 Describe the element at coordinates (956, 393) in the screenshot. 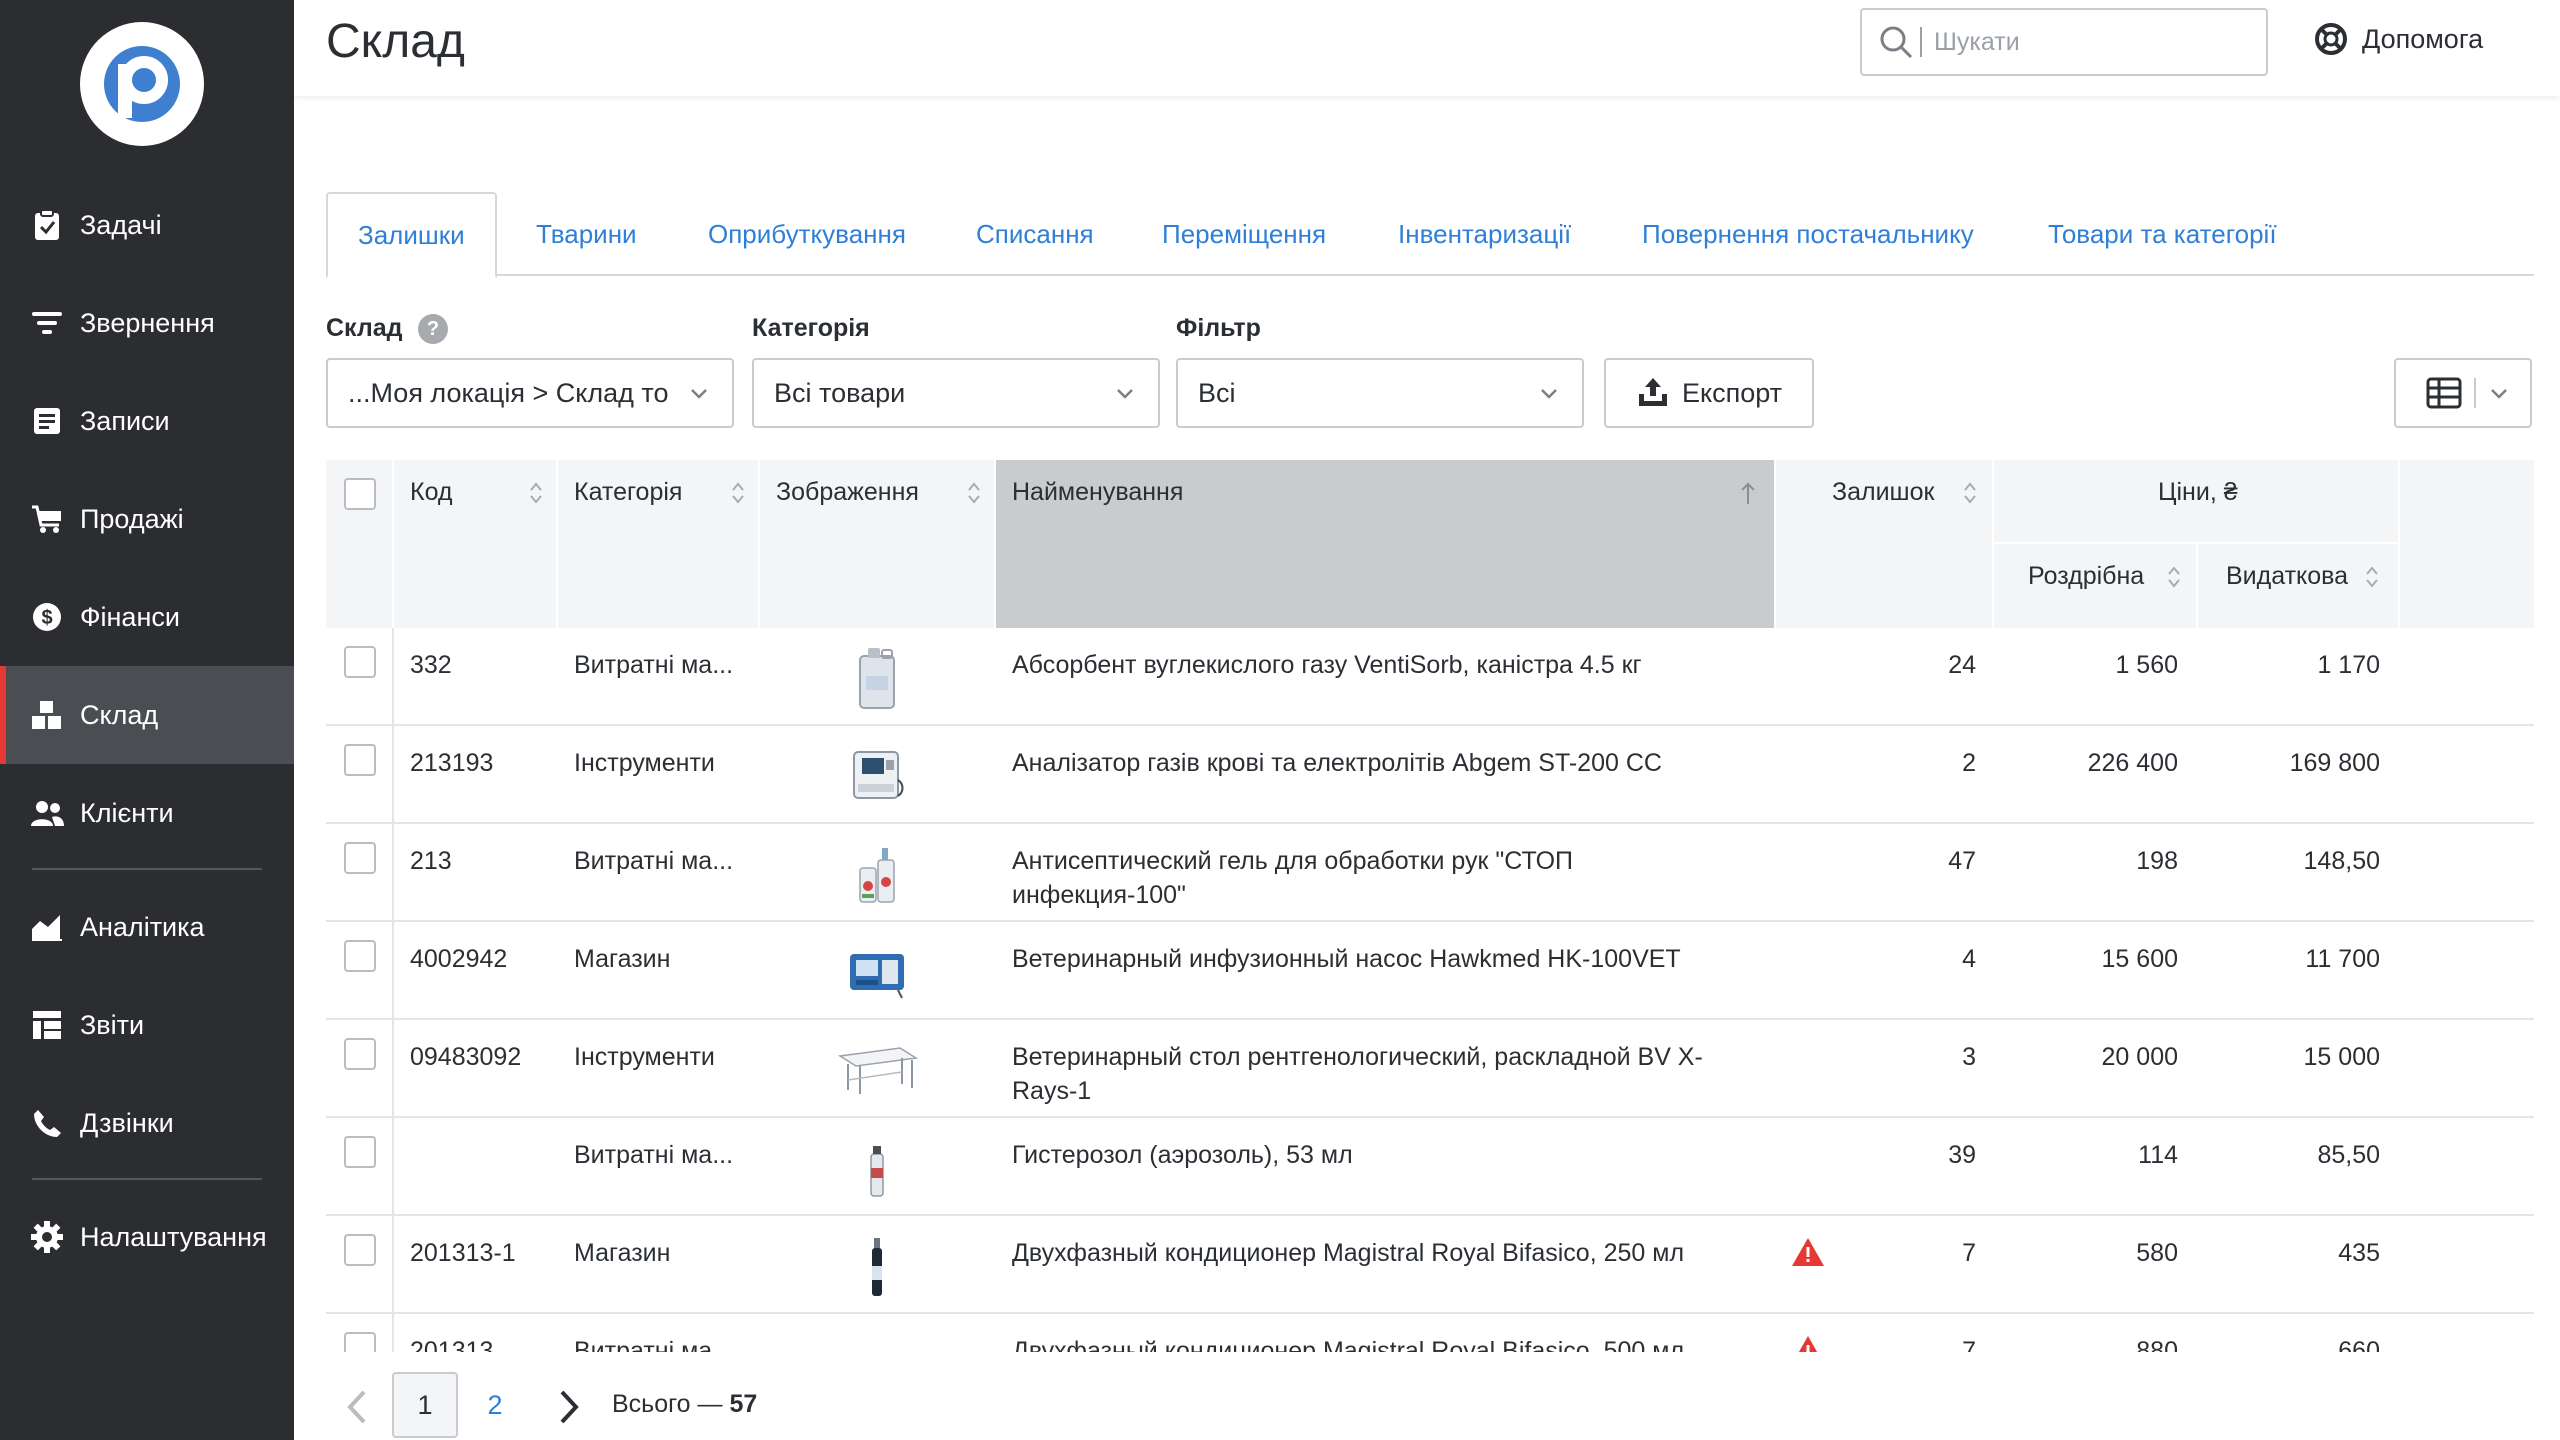

I see `category-select: Всі товари` at that location.